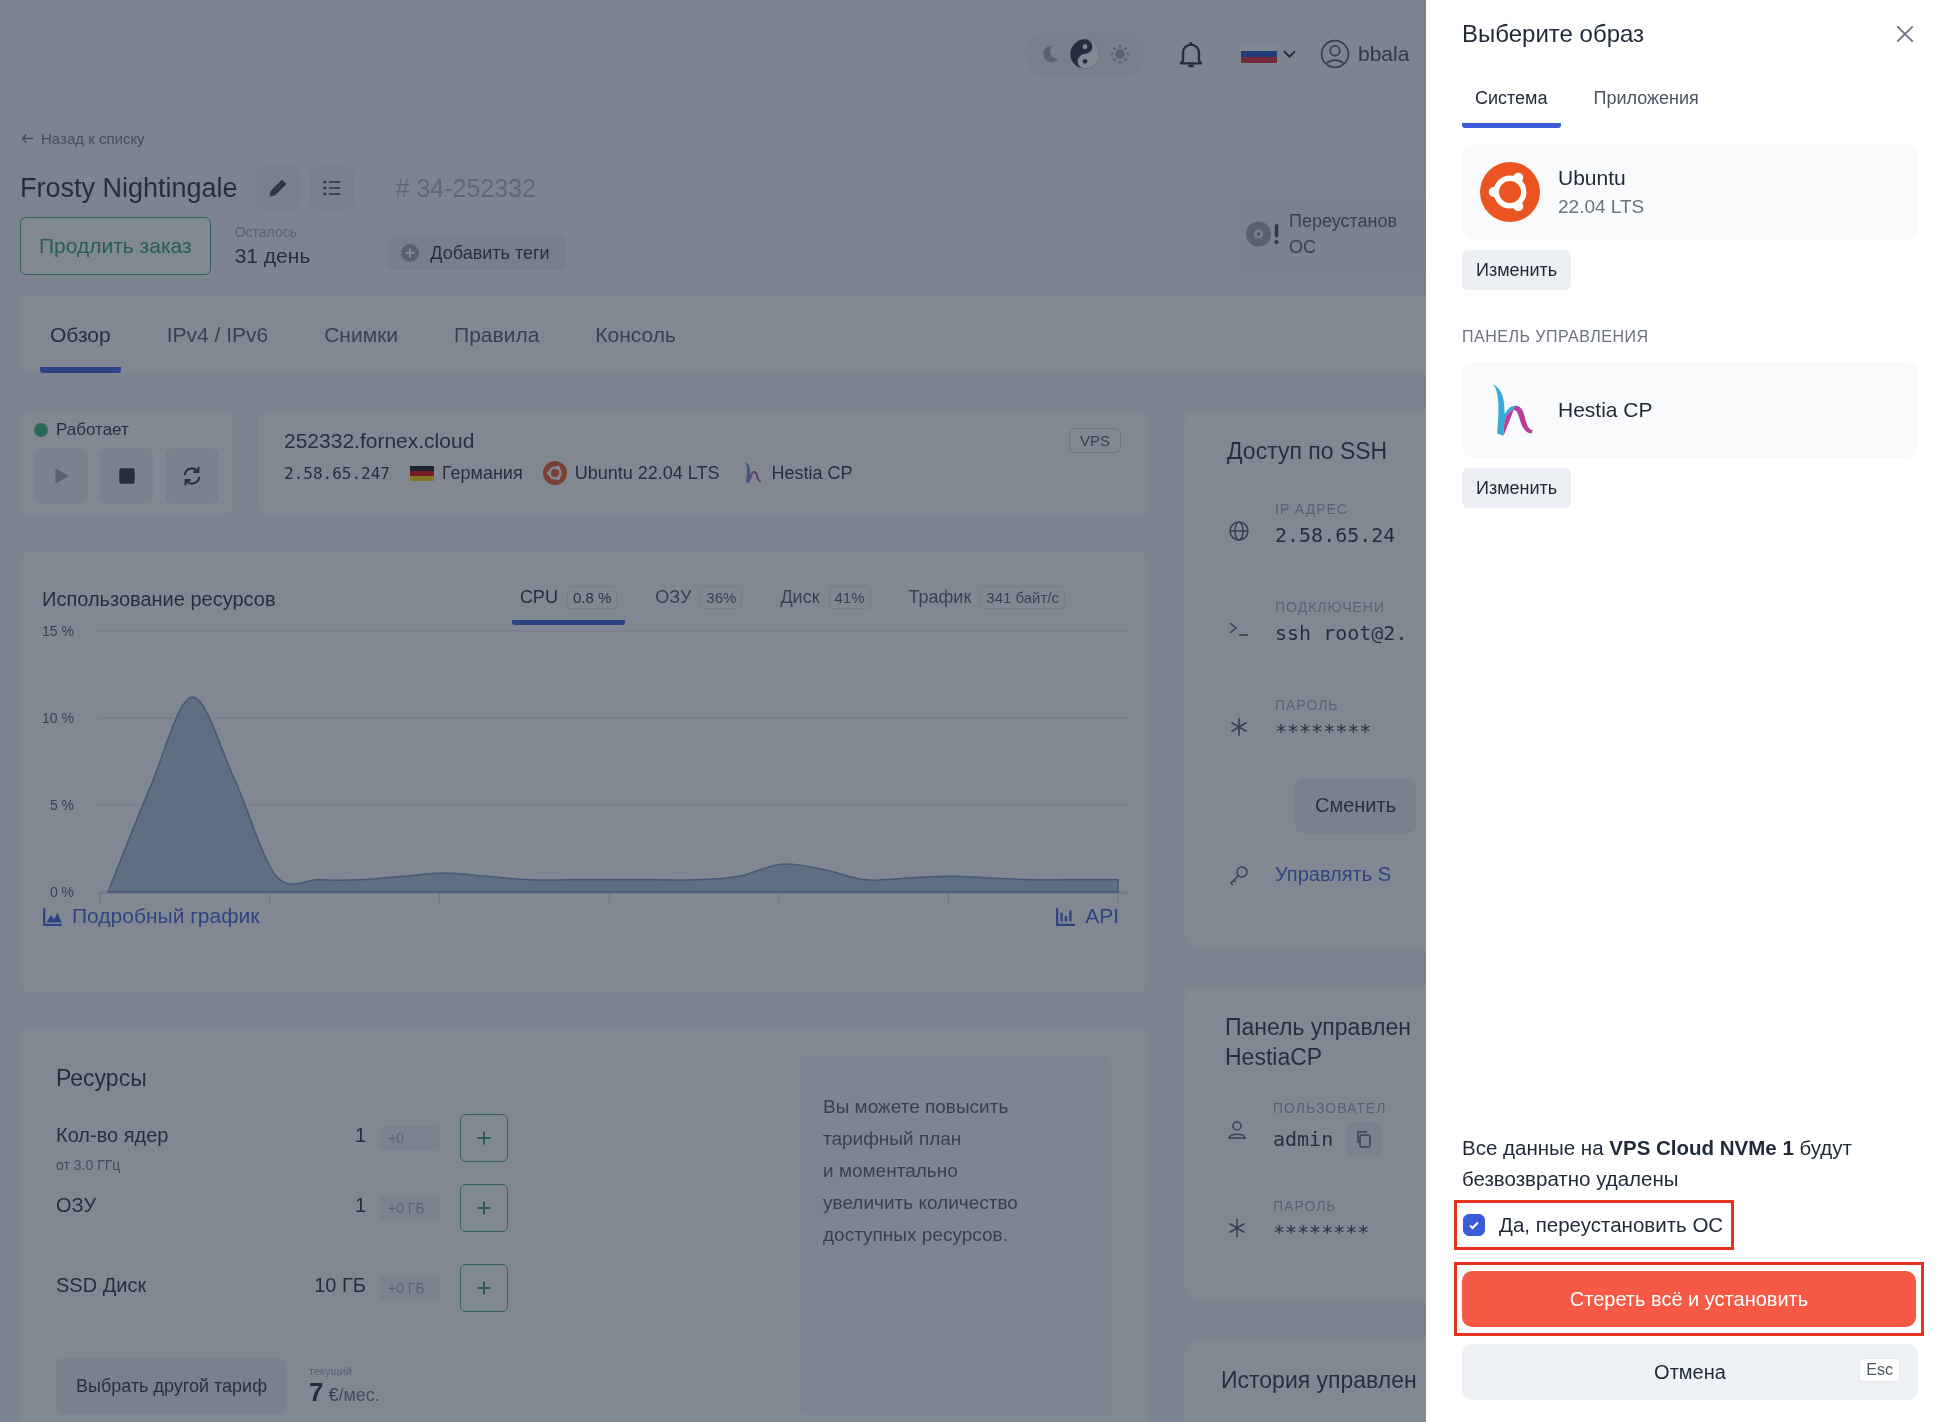  I want to click on detail-chart-link: Подробный график, so click(151, 916).